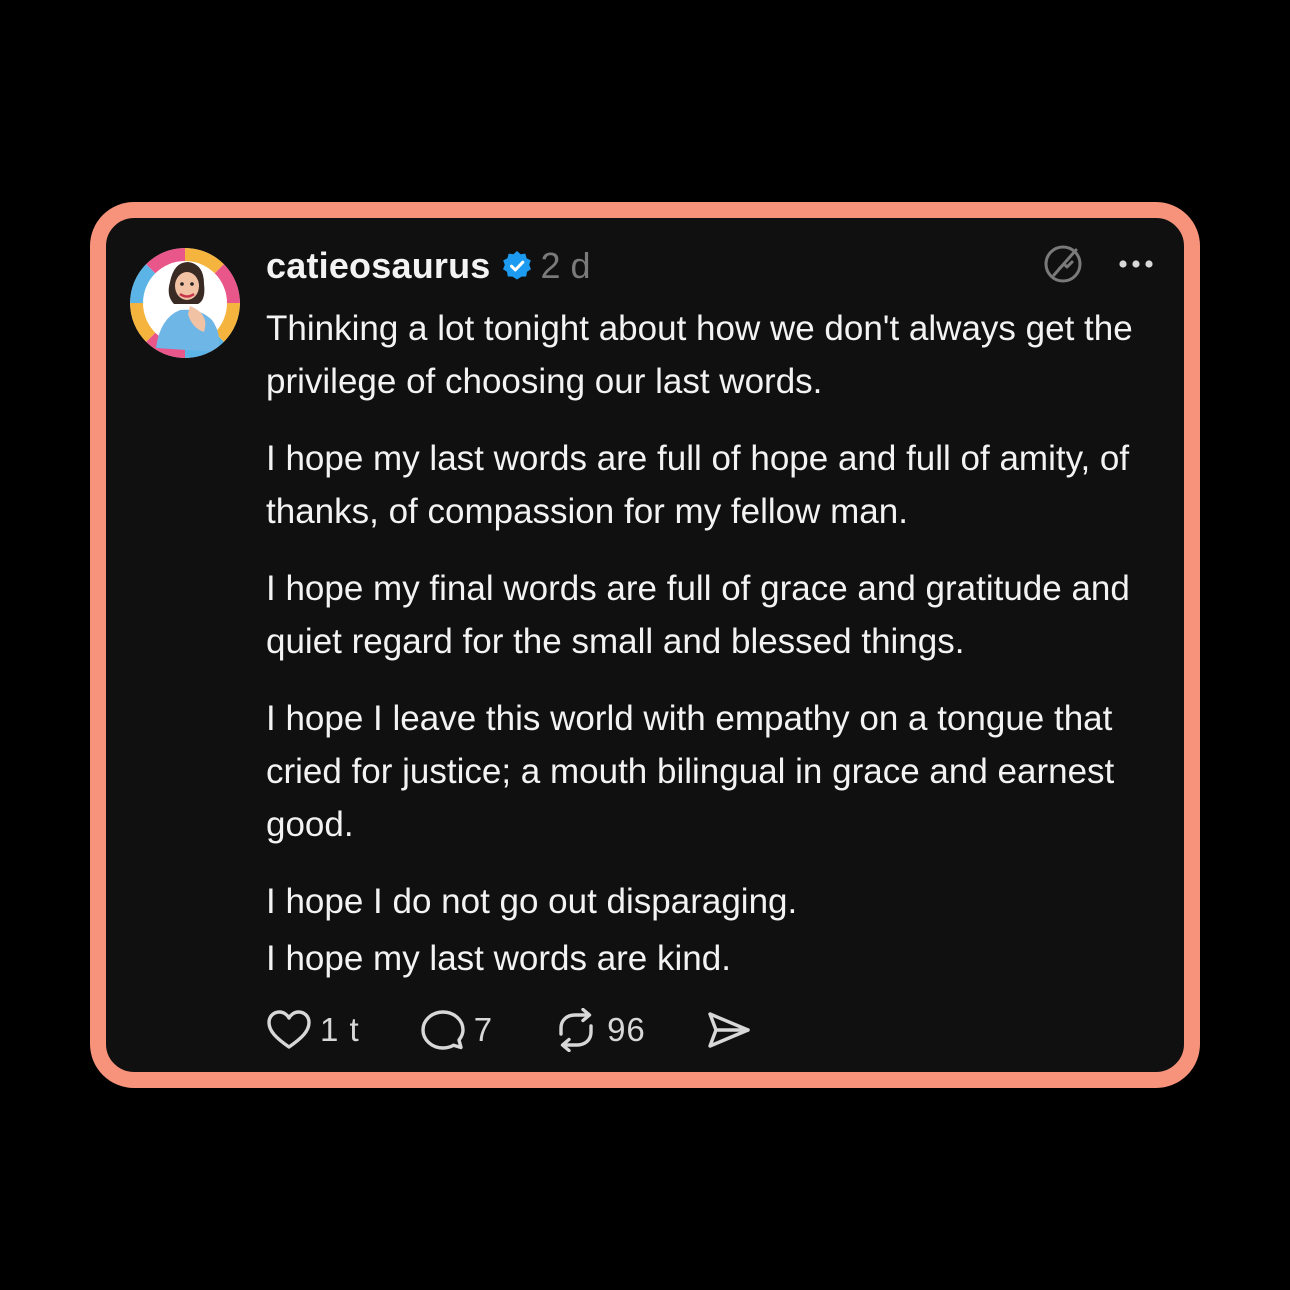 The height and width of the screenshot is (1290, 1290). Describe the element at coordinates (543, 1030) in the screenshot. I see `post-action-bar: 1 t 7 96` at that location.